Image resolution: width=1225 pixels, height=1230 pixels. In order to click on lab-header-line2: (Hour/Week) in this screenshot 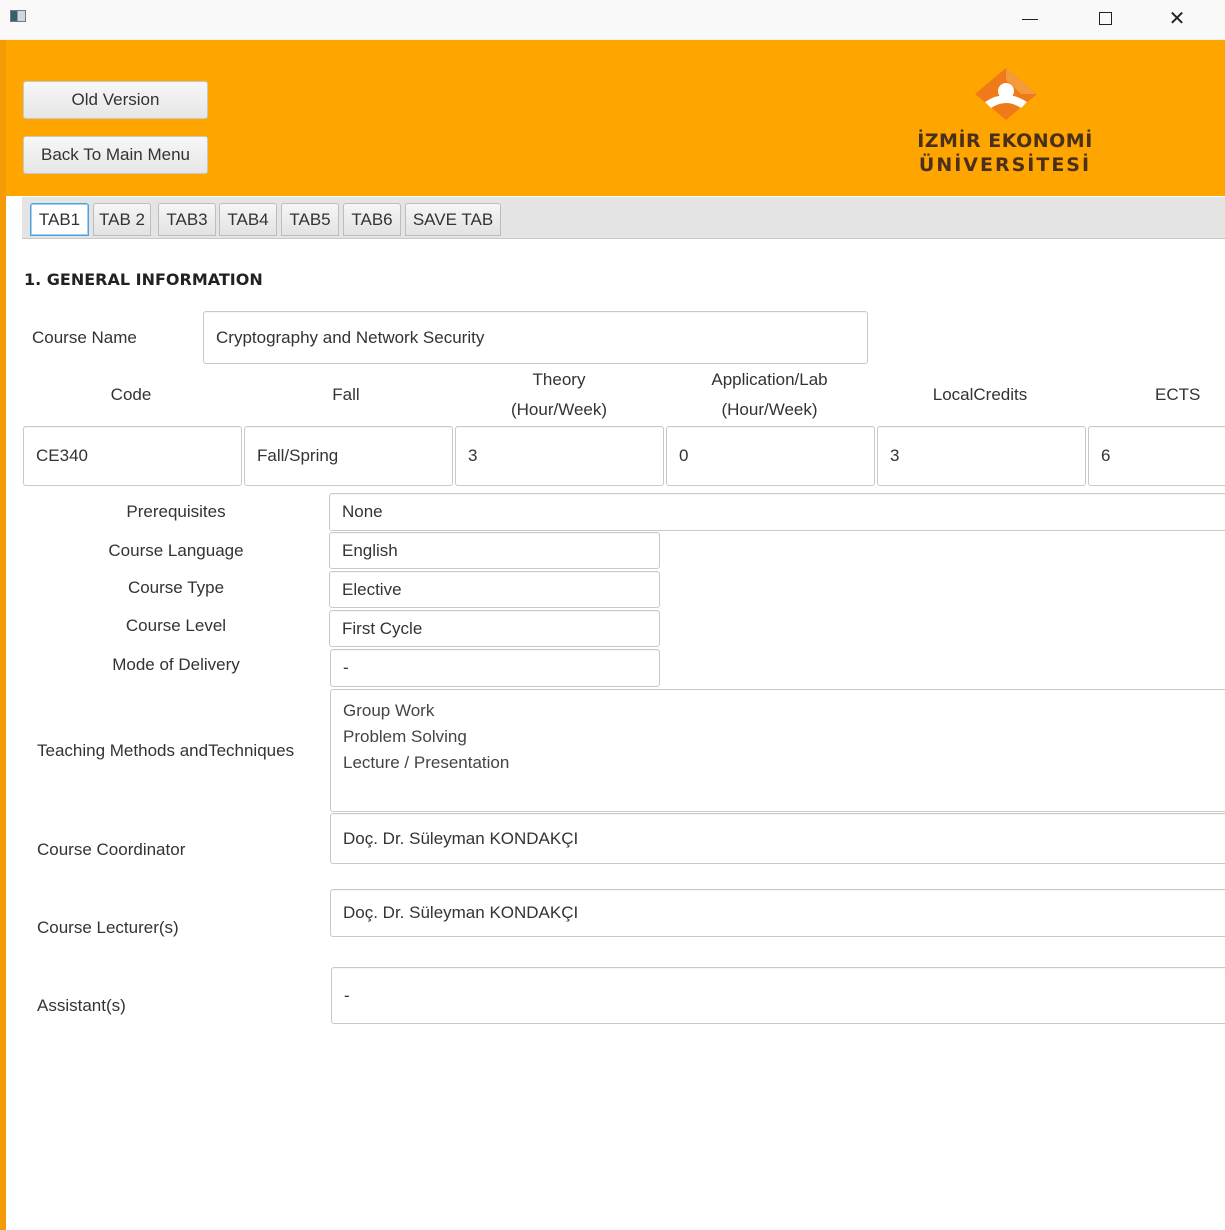, I will do `click(769, 409)`.